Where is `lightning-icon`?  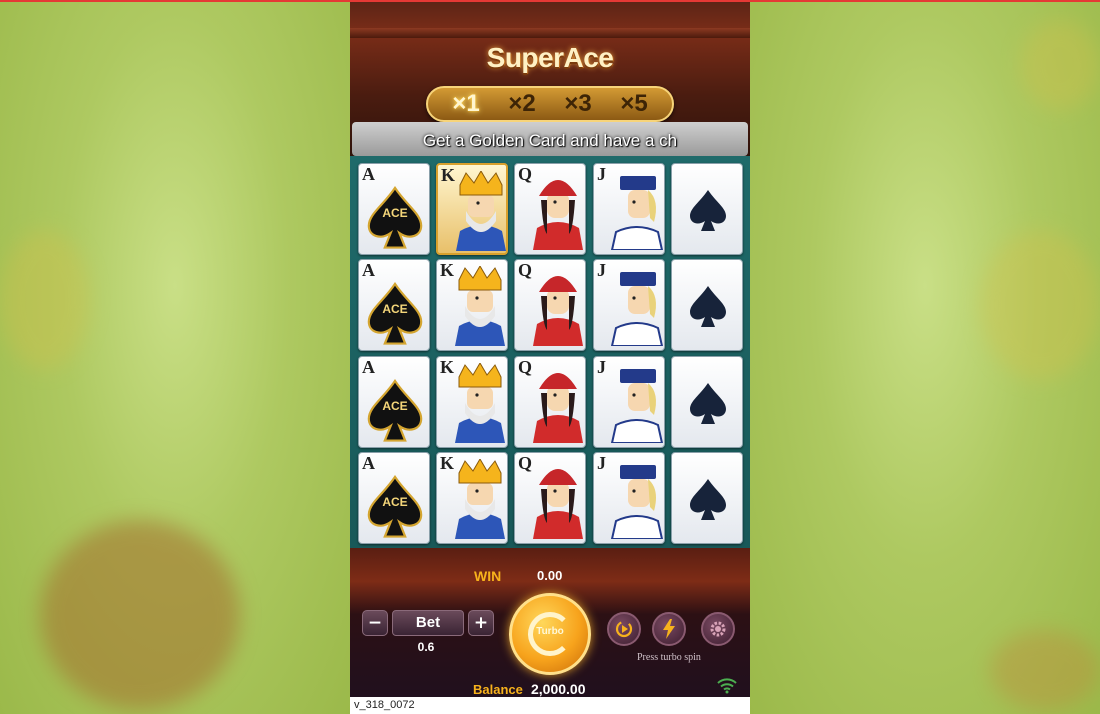
lightning-icon is located at coordinates (669, 629).